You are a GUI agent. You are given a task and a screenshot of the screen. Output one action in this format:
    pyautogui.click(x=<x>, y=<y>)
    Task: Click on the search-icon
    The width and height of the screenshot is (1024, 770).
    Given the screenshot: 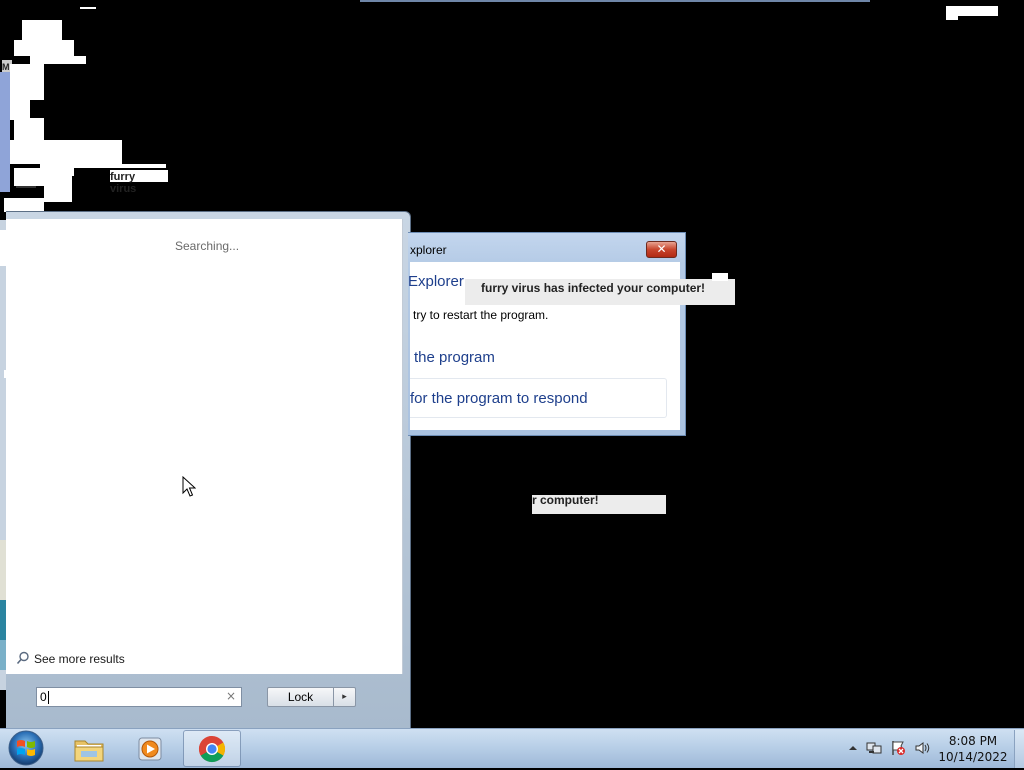 What is the action you would take?
    pyautogui.click(x=23, y=659)
    